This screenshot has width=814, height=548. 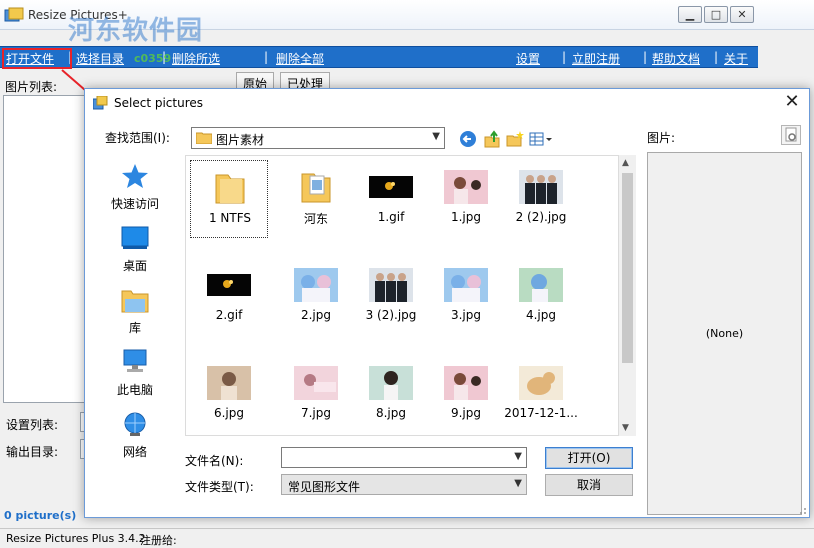 I want to click on file-item: 3 (2).jpg, so click(x=391, y=297).